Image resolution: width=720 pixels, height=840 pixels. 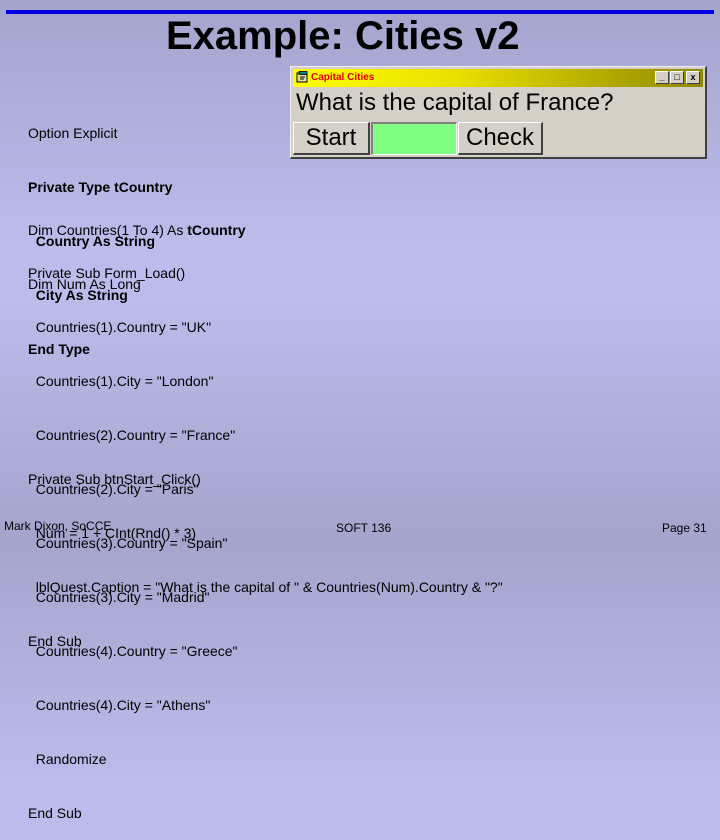 What do you see at coordinates (455, 102) in the screenshot?
I see `question-label: What is the capital of France?` at bounding box center [455, 102].